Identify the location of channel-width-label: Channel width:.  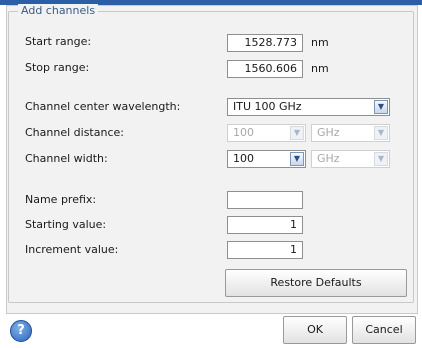
(66, 158).